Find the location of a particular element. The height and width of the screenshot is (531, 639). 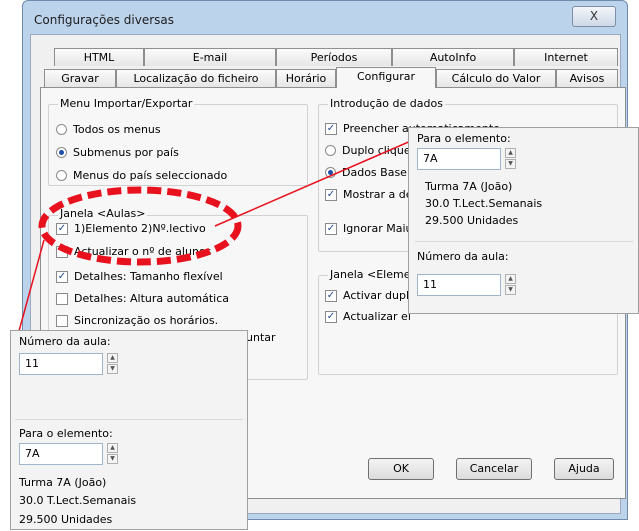

annotation-arrow-left is located at coordinates (30, 291).